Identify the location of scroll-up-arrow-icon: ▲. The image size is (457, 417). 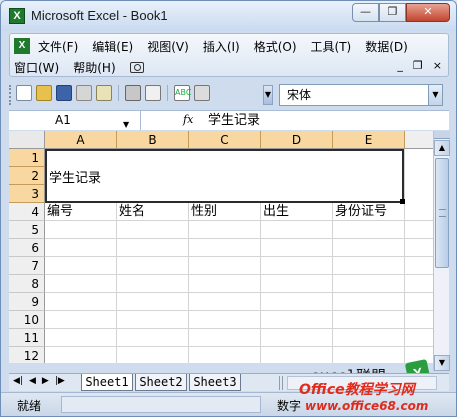
(442, 148).